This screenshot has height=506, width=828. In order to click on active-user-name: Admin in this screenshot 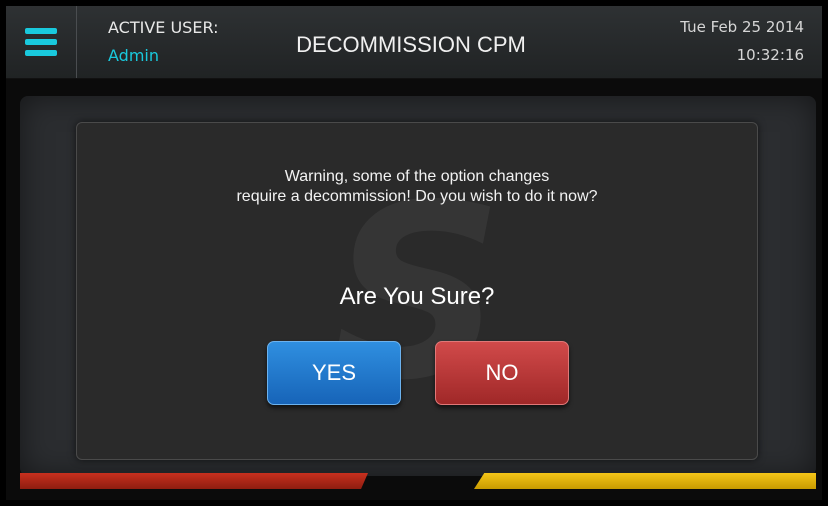, I will do `click(133, 55)`.